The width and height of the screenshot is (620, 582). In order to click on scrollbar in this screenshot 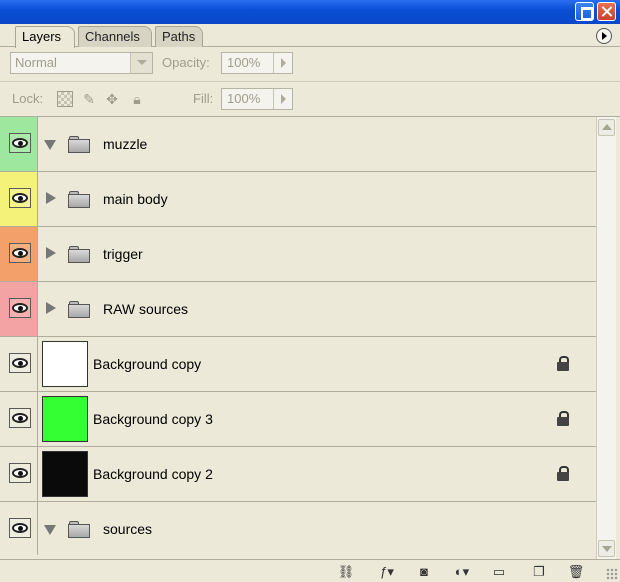, I will do `click(606, 338)`.